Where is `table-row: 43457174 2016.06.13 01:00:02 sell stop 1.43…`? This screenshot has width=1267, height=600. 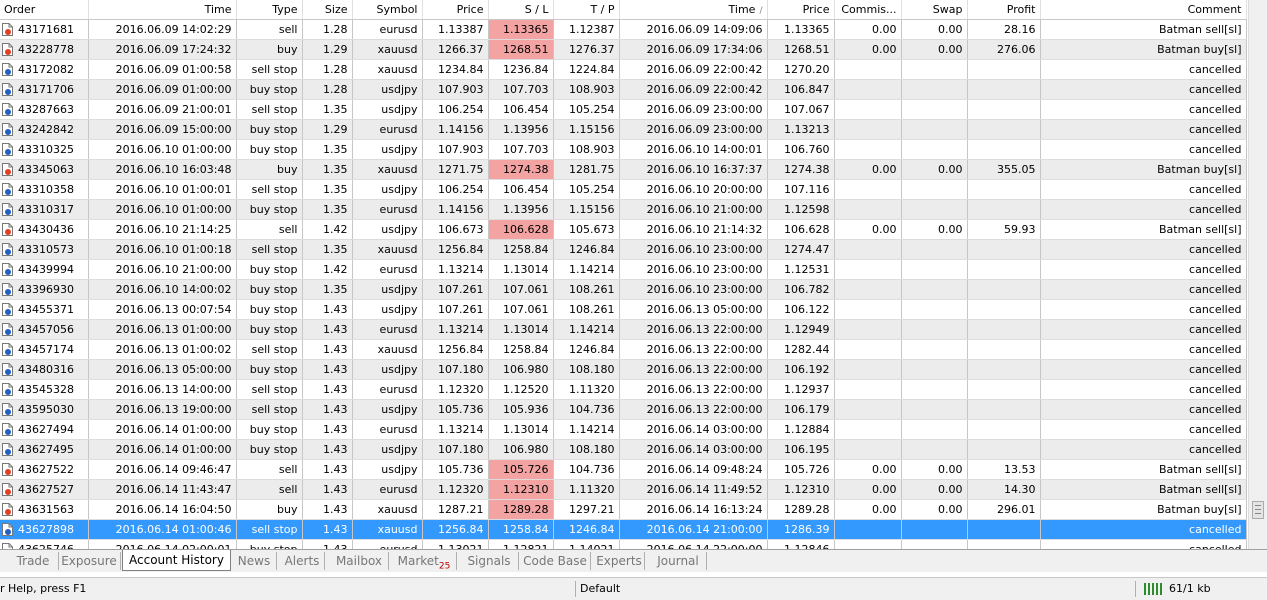 table-row: 43457174 2016.06.13 01:00:02 sell stop 1.43… is located at coordinates (623, 349).